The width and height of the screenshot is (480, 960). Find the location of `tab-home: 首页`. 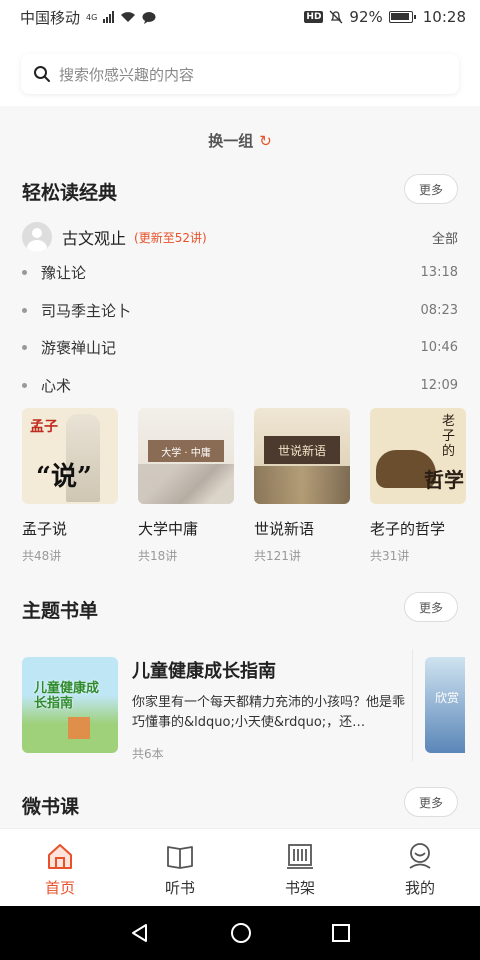

tab-home: 首页 is located at coordinates (60, 867).